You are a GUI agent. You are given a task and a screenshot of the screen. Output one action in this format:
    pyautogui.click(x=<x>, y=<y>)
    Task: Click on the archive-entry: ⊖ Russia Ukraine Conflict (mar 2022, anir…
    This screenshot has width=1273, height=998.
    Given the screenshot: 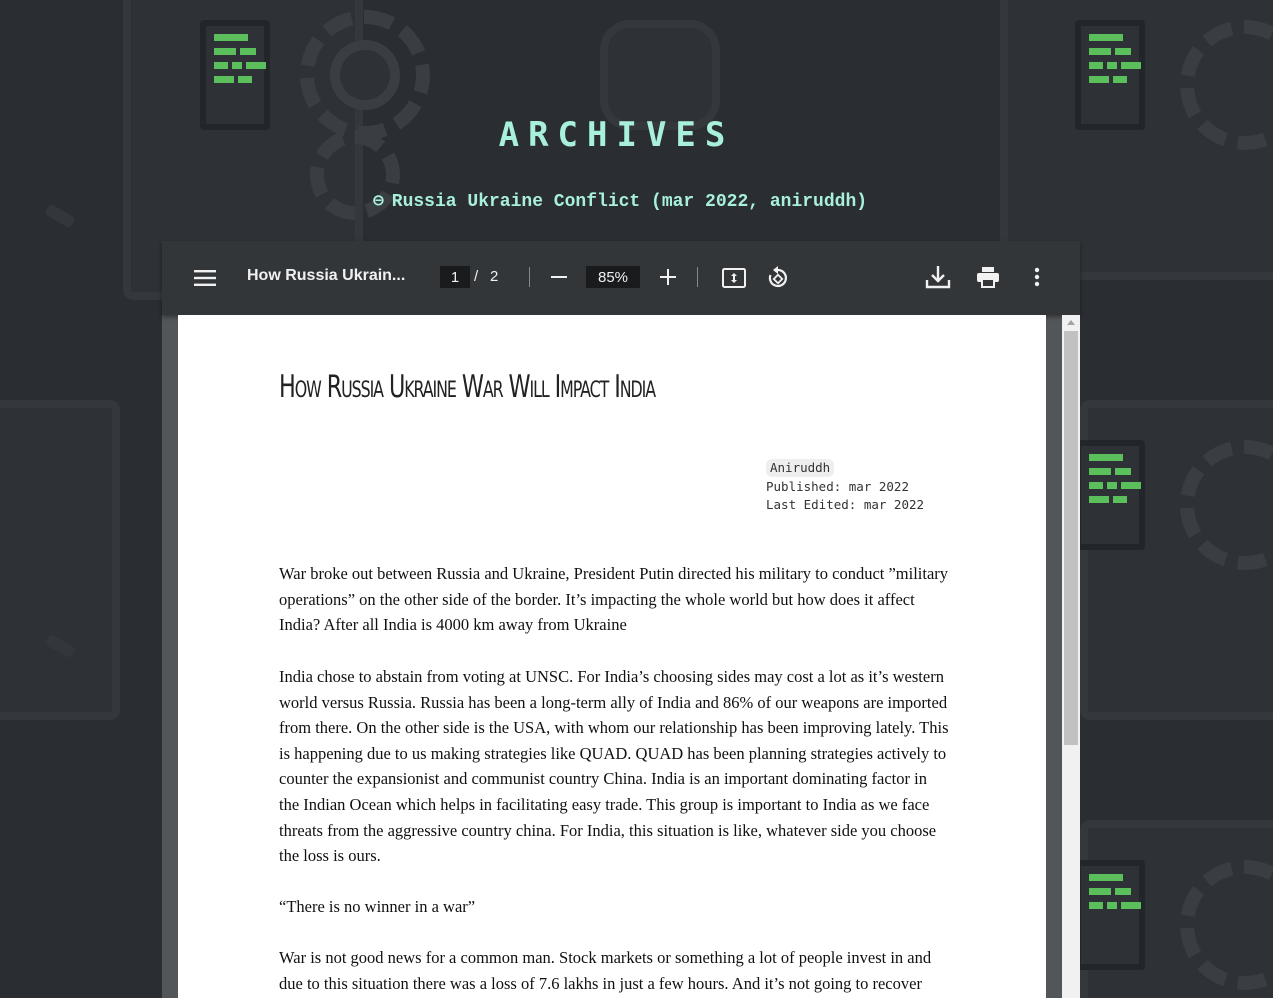 What is the action you would take?
    pyautogui.click(x=620, y=201)
    